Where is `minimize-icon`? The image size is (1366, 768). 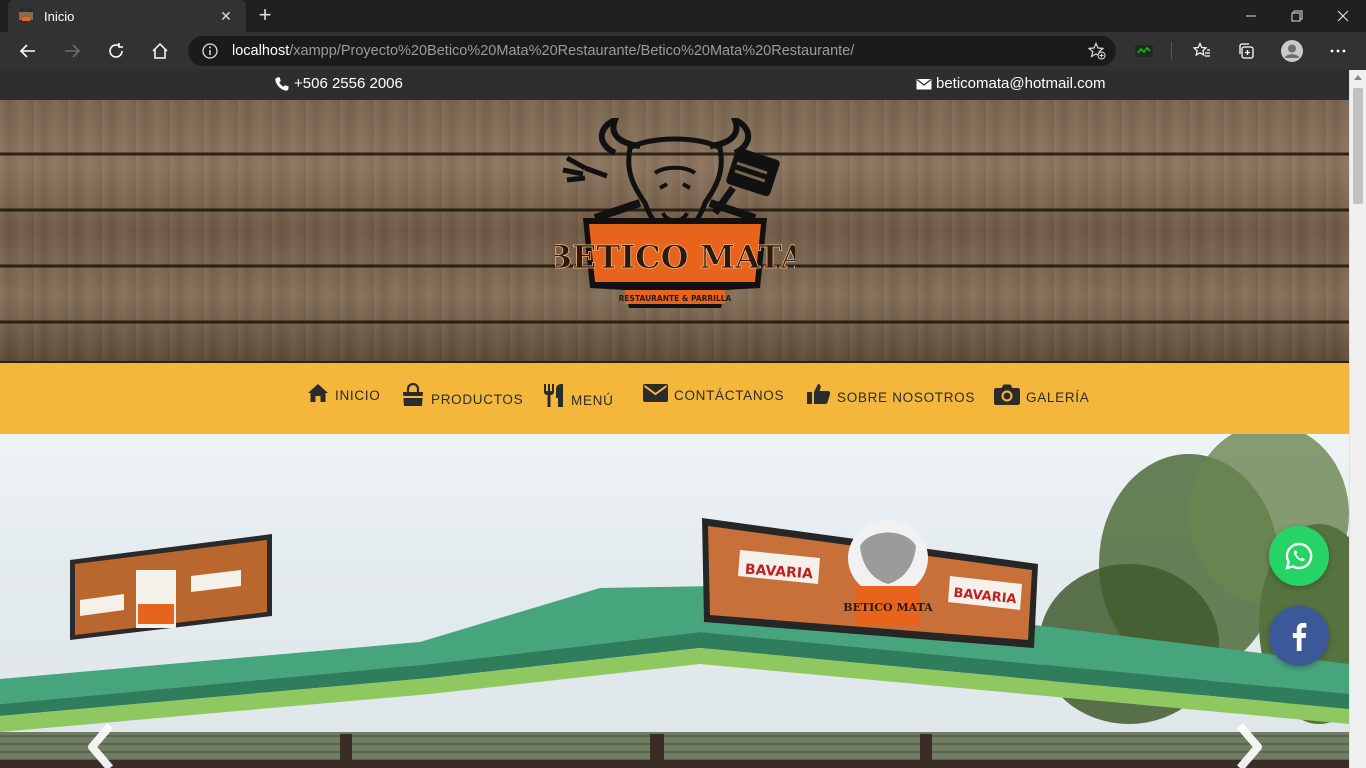
minimize-icon is located at coordinates (1251, 16).